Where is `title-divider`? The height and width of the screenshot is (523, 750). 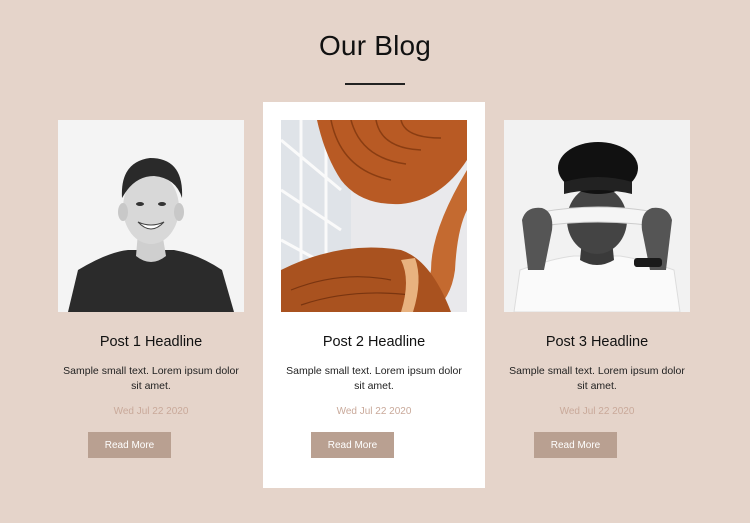
title-divider is located at coordinates (375, 84).